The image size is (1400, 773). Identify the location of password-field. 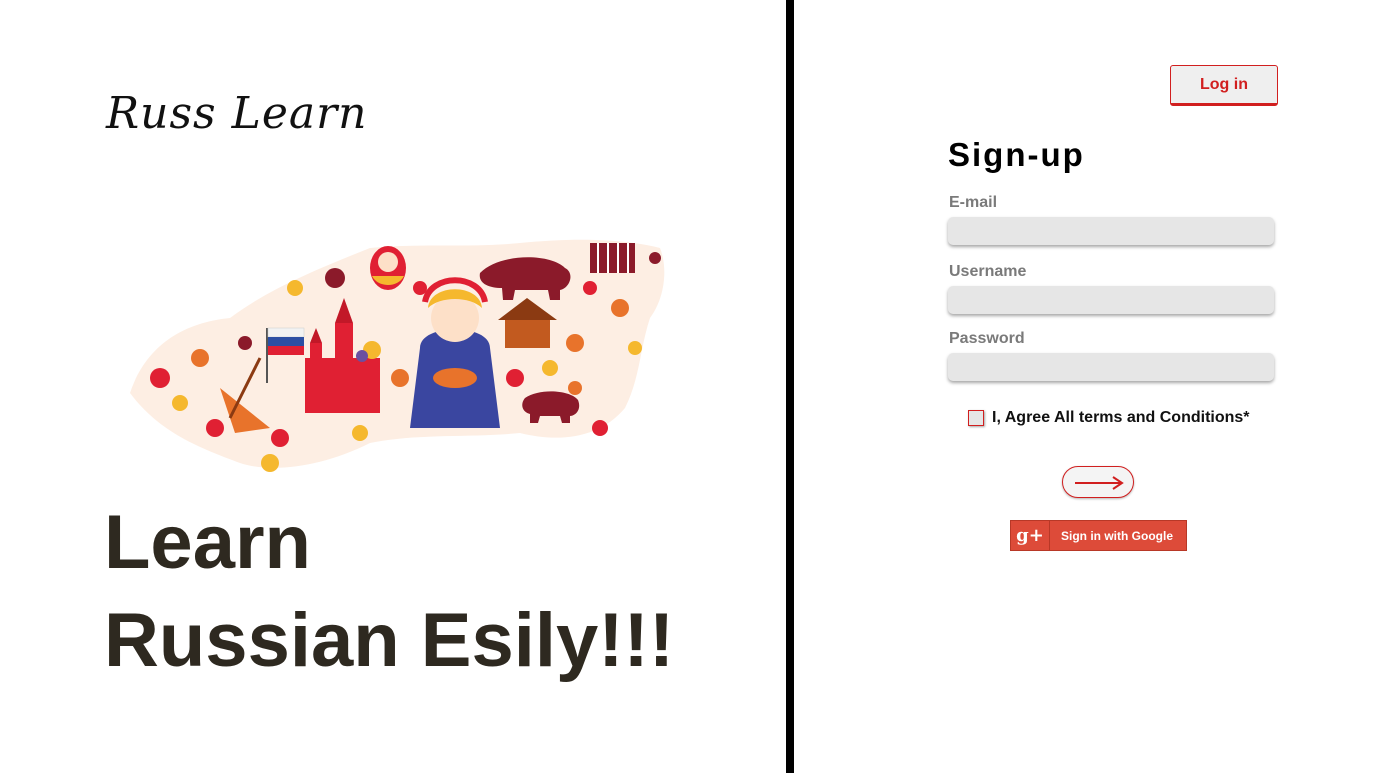
(1111, 367).